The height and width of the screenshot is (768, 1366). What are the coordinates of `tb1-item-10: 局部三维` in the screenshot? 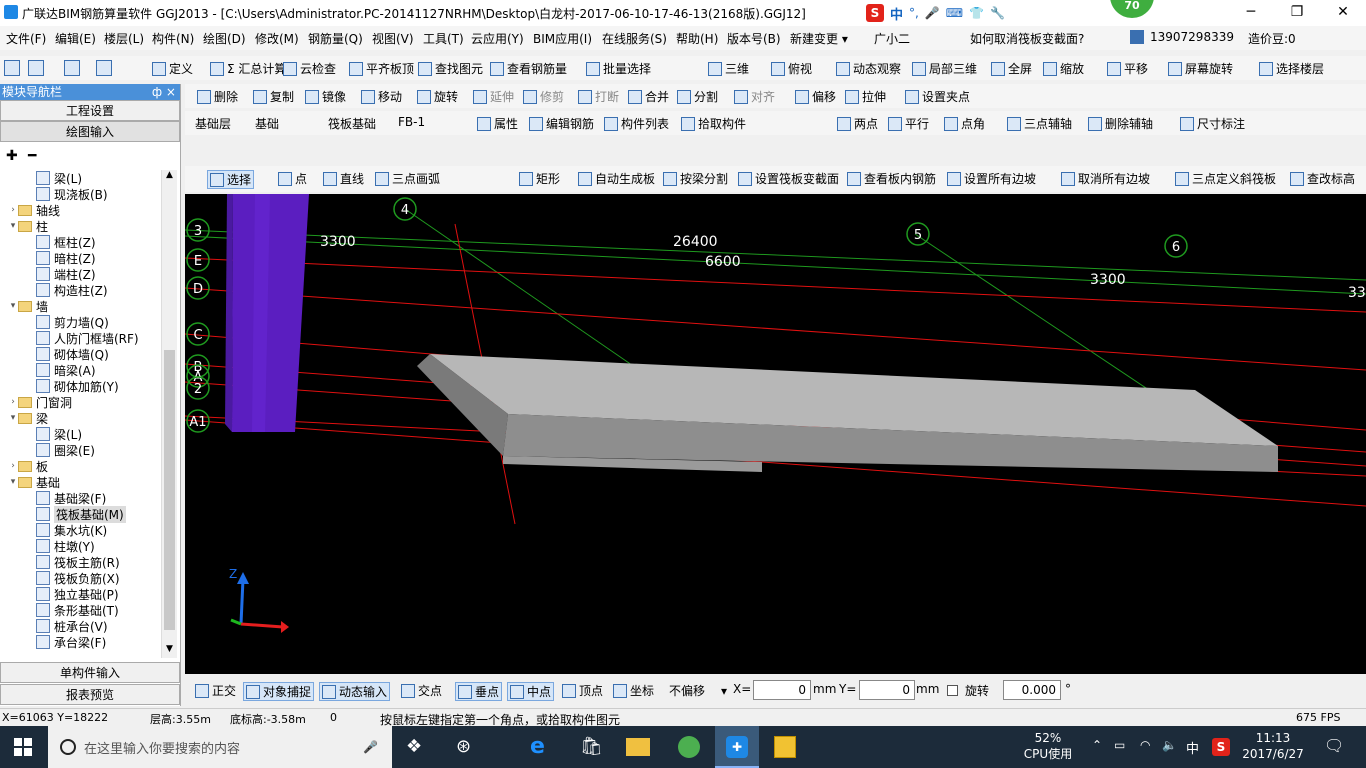 It's located at (944, 68).